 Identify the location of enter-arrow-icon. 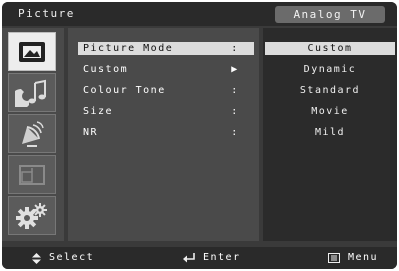
(189, 258).